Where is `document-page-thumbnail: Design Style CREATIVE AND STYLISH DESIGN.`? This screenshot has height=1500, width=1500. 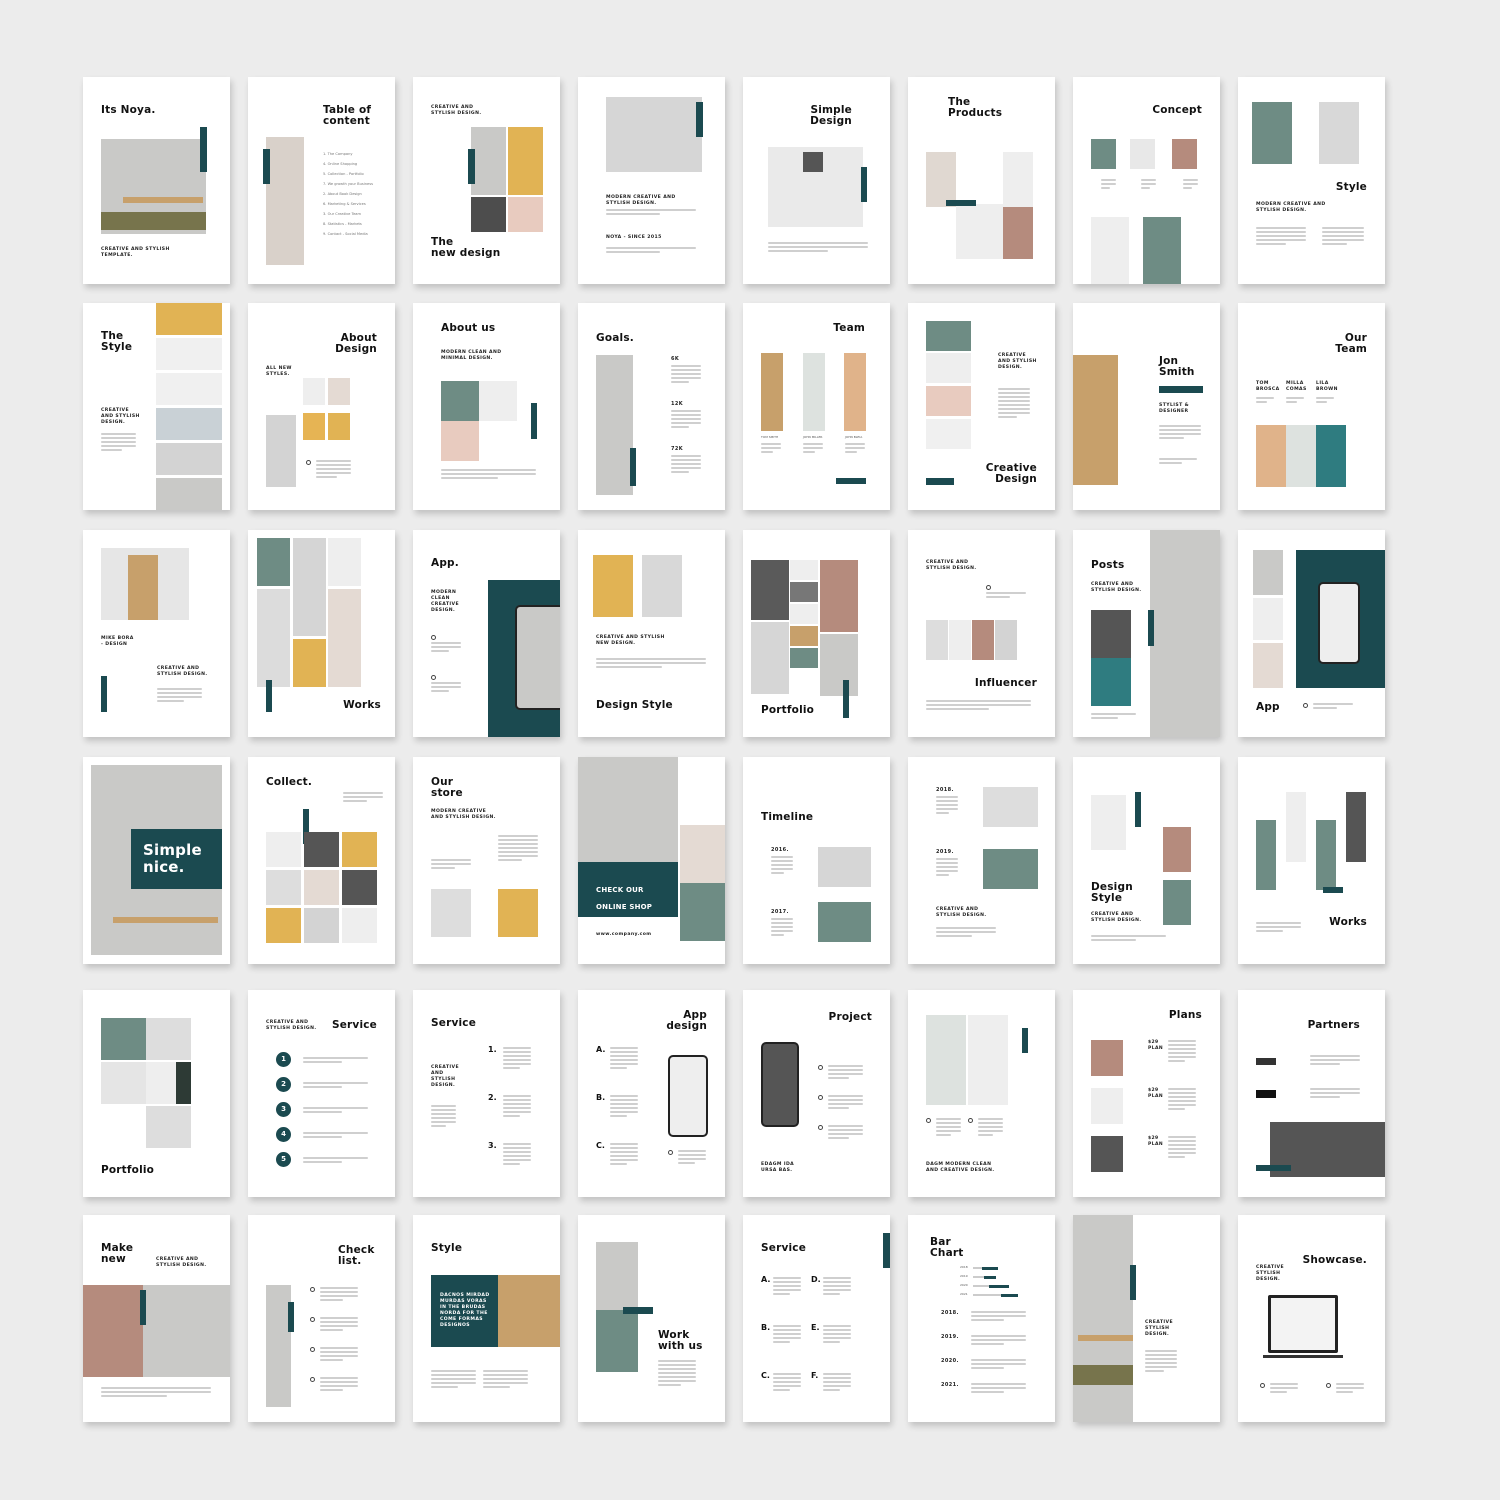 document-page-thumbnail: Design Style CREATIVE AND STYLISH DESIGN. is located at coordinates (1146, 860).